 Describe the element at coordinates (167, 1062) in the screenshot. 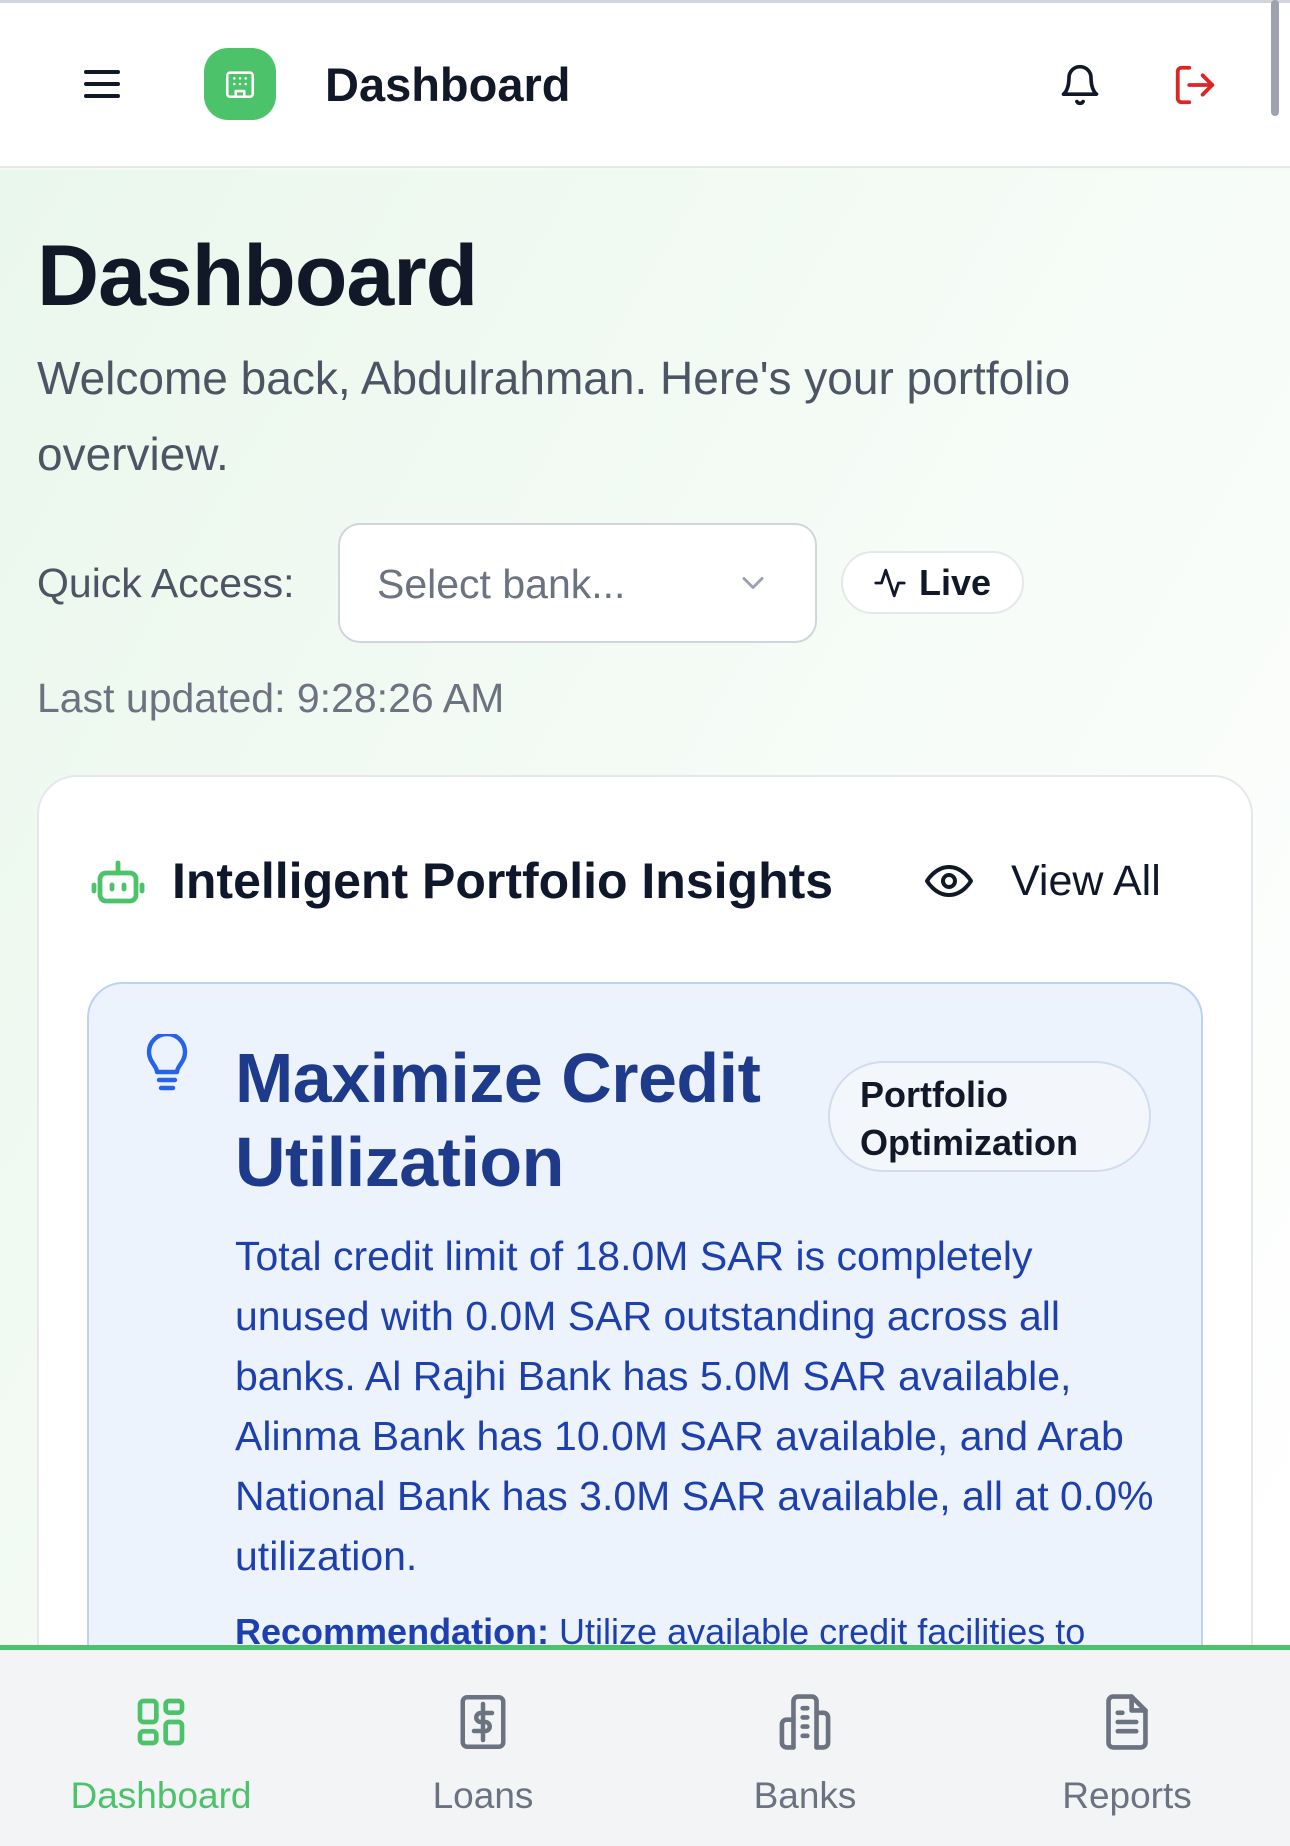

I see `lightbulb-icon` at that location.